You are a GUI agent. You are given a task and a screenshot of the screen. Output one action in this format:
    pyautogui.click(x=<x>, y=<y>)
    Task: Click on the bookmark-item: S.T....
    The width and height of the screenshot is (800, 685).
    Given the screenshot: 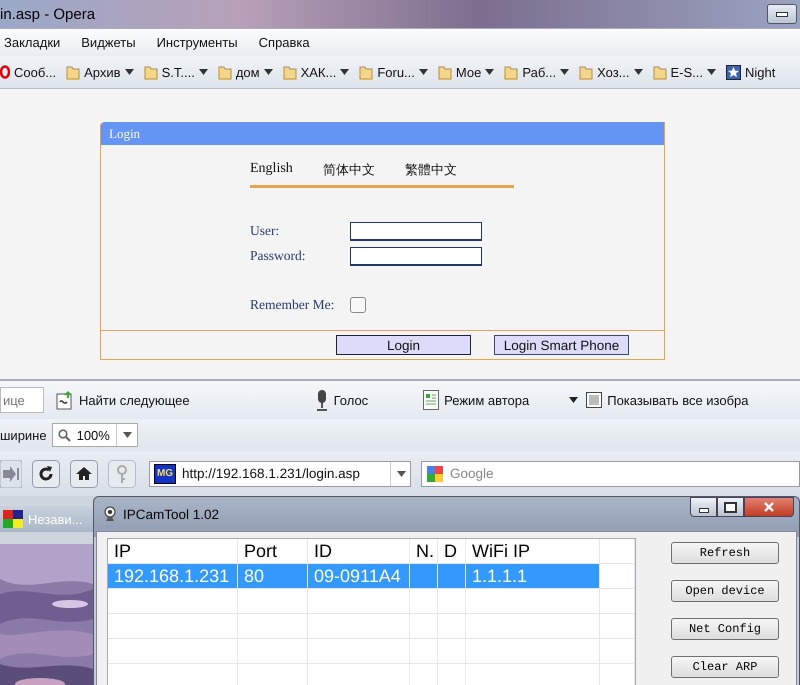 What is the action you would take?
    pyautogui.click(x=178, y=72)
    